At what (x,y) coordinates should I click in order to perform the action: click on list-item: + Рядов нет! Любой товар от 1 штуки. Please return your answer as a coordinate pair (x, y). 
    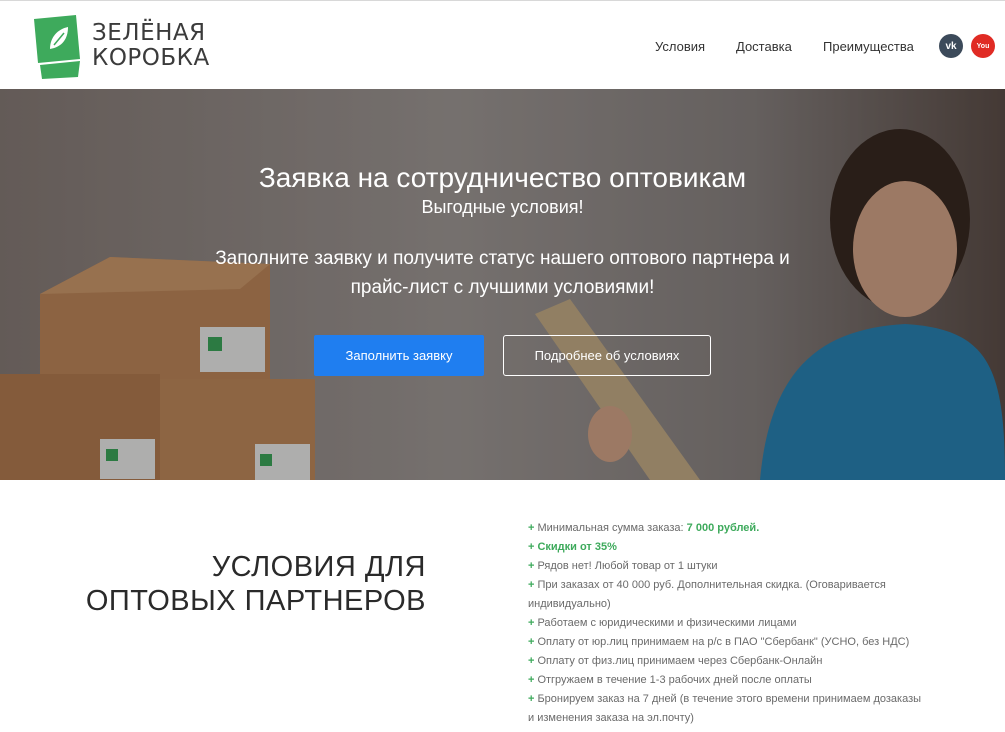
    Looking at the image, I should click on (623, 566).